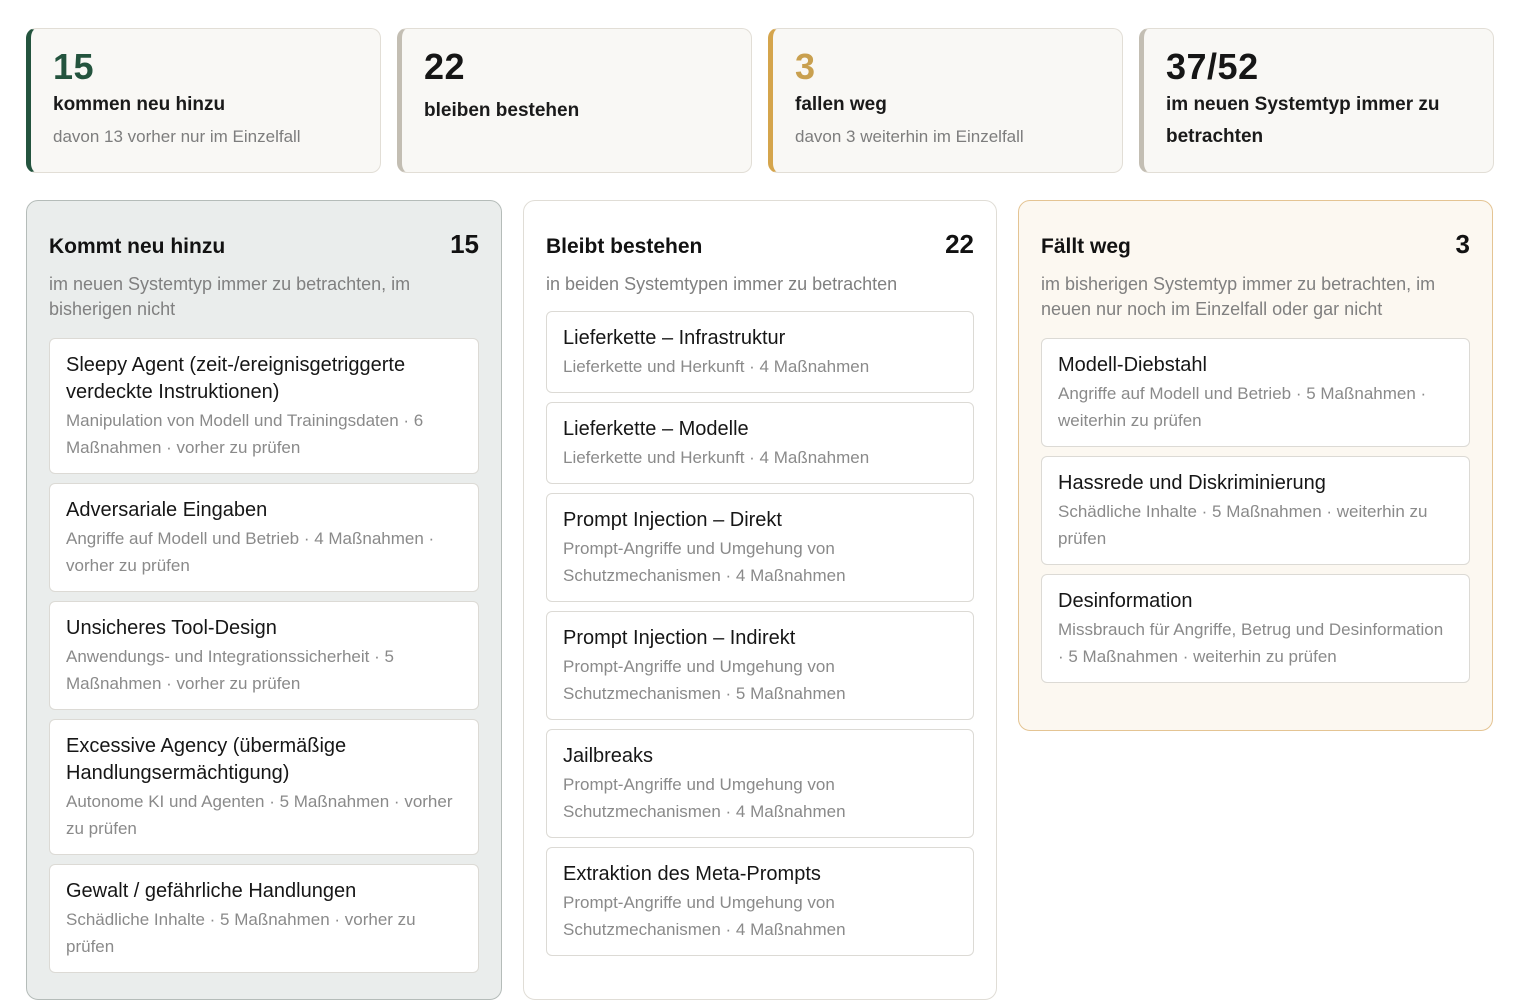  Describe the element at coordinates (1125, 601) in the screenshot. I see `threat-title: Desinformation` at that location.